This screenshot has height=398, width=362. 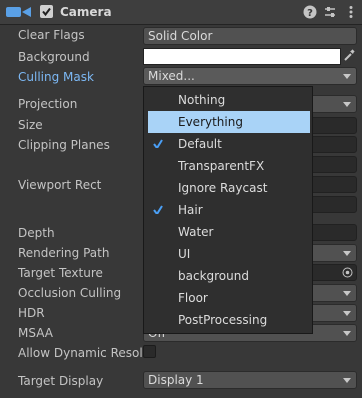 What do you see at coordinates (228, 100) in the screenshot?
I see `menu-item: Nothing` at bounding box center [228, 100].